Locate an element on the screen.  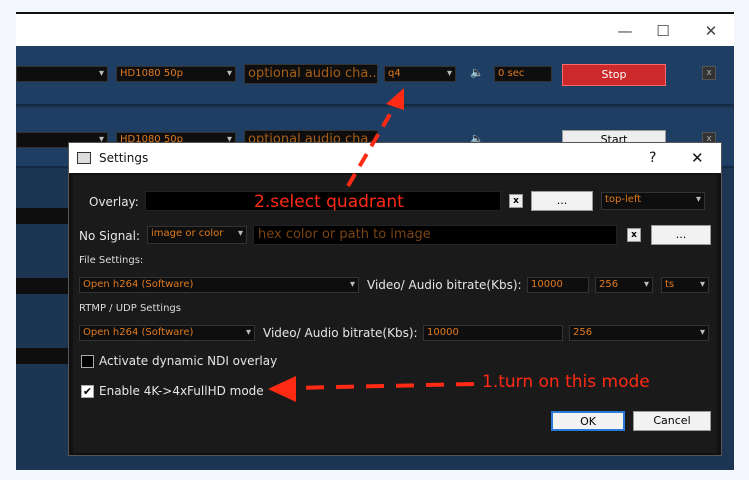
annotation-step2: 2.select quadrant is located at coordinates (329, 202).